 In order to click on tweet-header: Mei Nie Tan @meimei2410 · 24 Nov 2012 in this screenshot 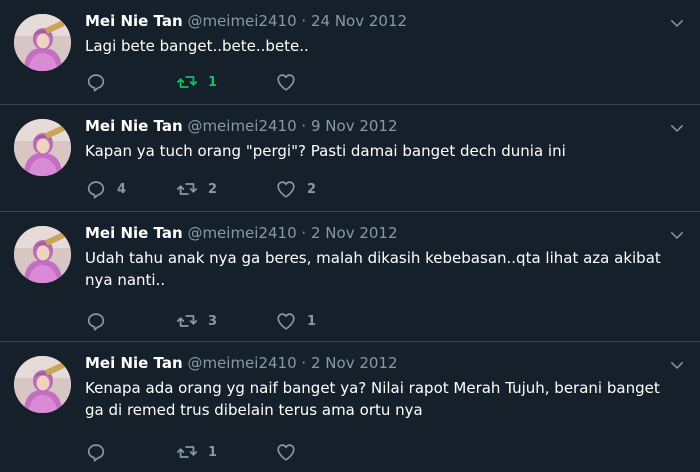, I will do `click(246, 21)`.